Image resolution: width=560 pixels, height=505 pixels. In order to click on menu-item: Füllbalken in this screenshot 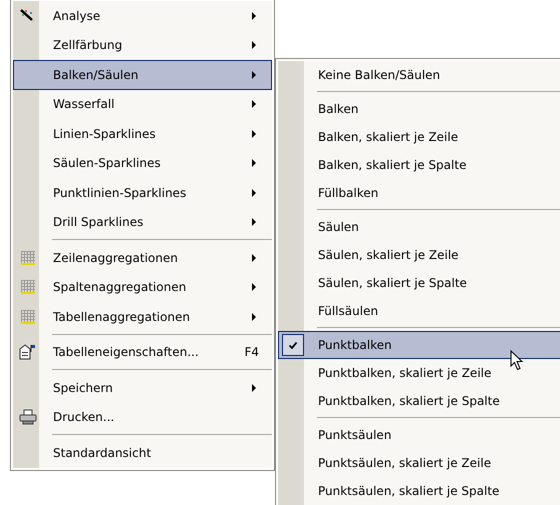, I will do `click(419, 193)`.